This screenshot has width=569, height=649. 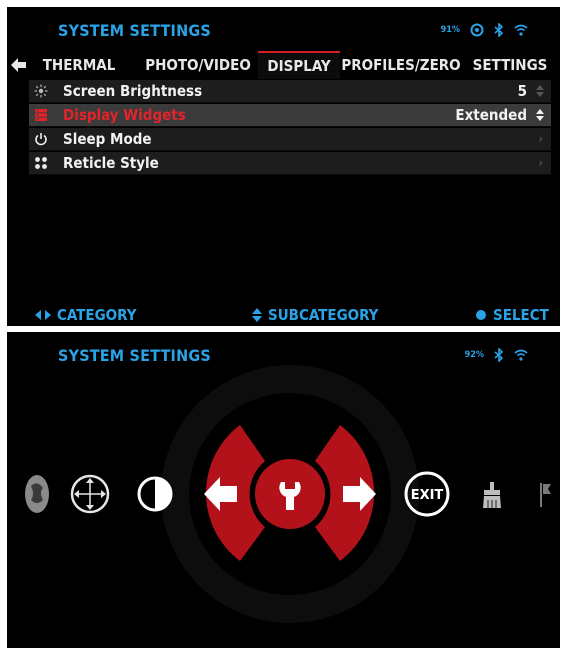 What do you see at coordinates (124, 115) in the screenshot?
I see `row-label: Display Widgets` at bounding box center [124, 115].